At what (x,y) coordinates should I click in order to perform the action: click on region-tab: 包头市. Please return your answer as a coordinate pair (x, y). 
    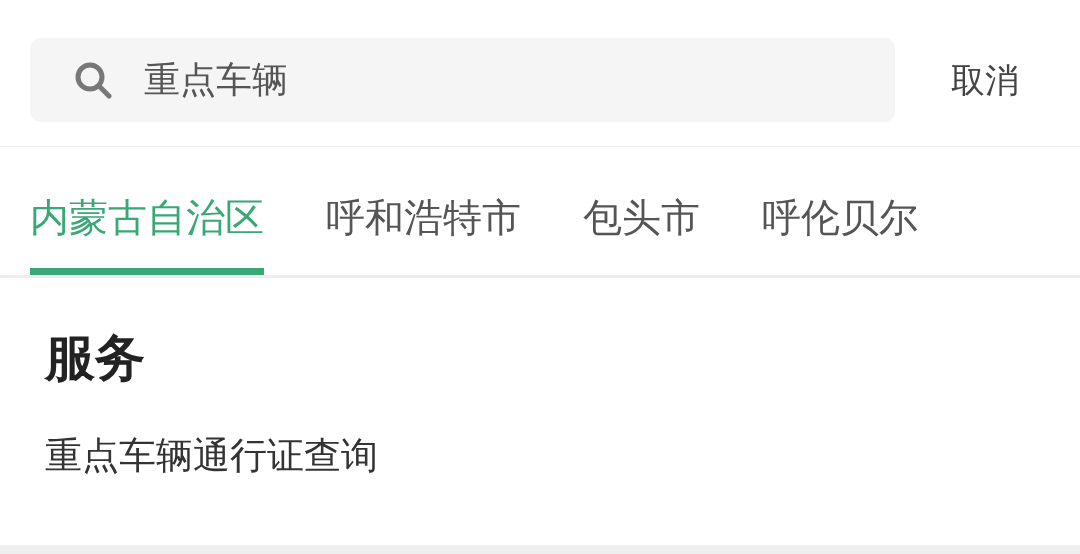
    Looking at the image, I should click on (641, 211).